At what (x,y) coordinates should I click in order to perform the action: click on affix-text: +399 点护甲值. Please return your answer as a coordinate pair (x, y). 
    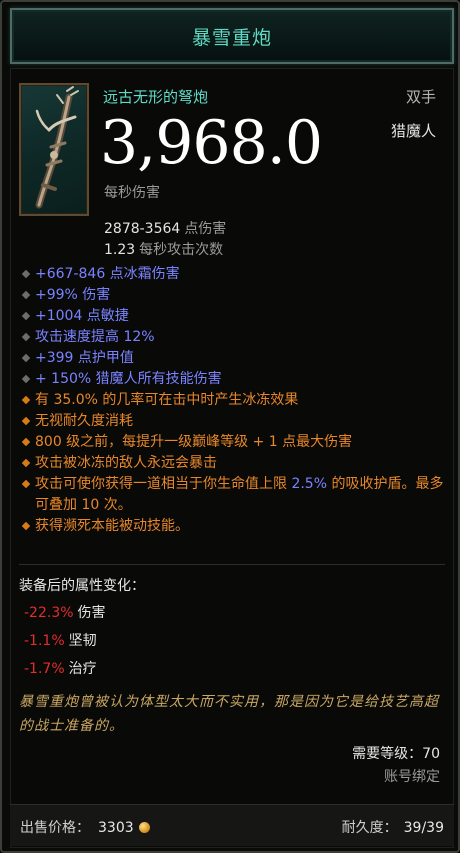
    Looking at the image, I should click on (84, 358).